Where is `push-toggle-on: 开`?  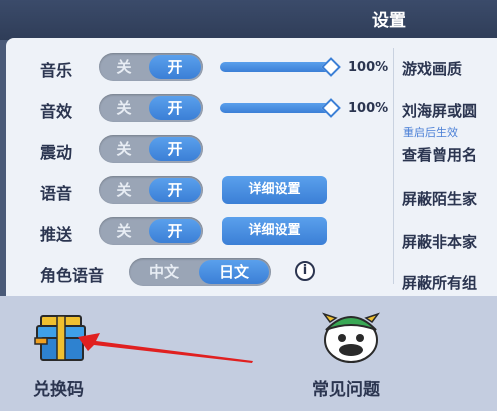
push-toggle-on: 开 is located at coordinates (175, 231).